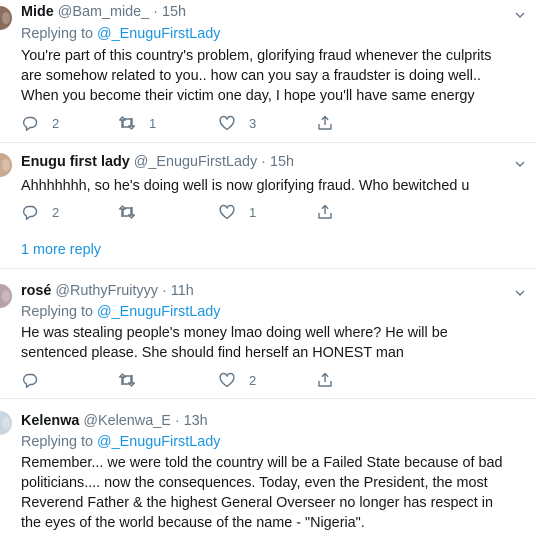  What do you see at coordinates (195, 162) in the screenshot?
I see `author-handle: @_EnuguFirstLady` at bounding box center [195, 162].